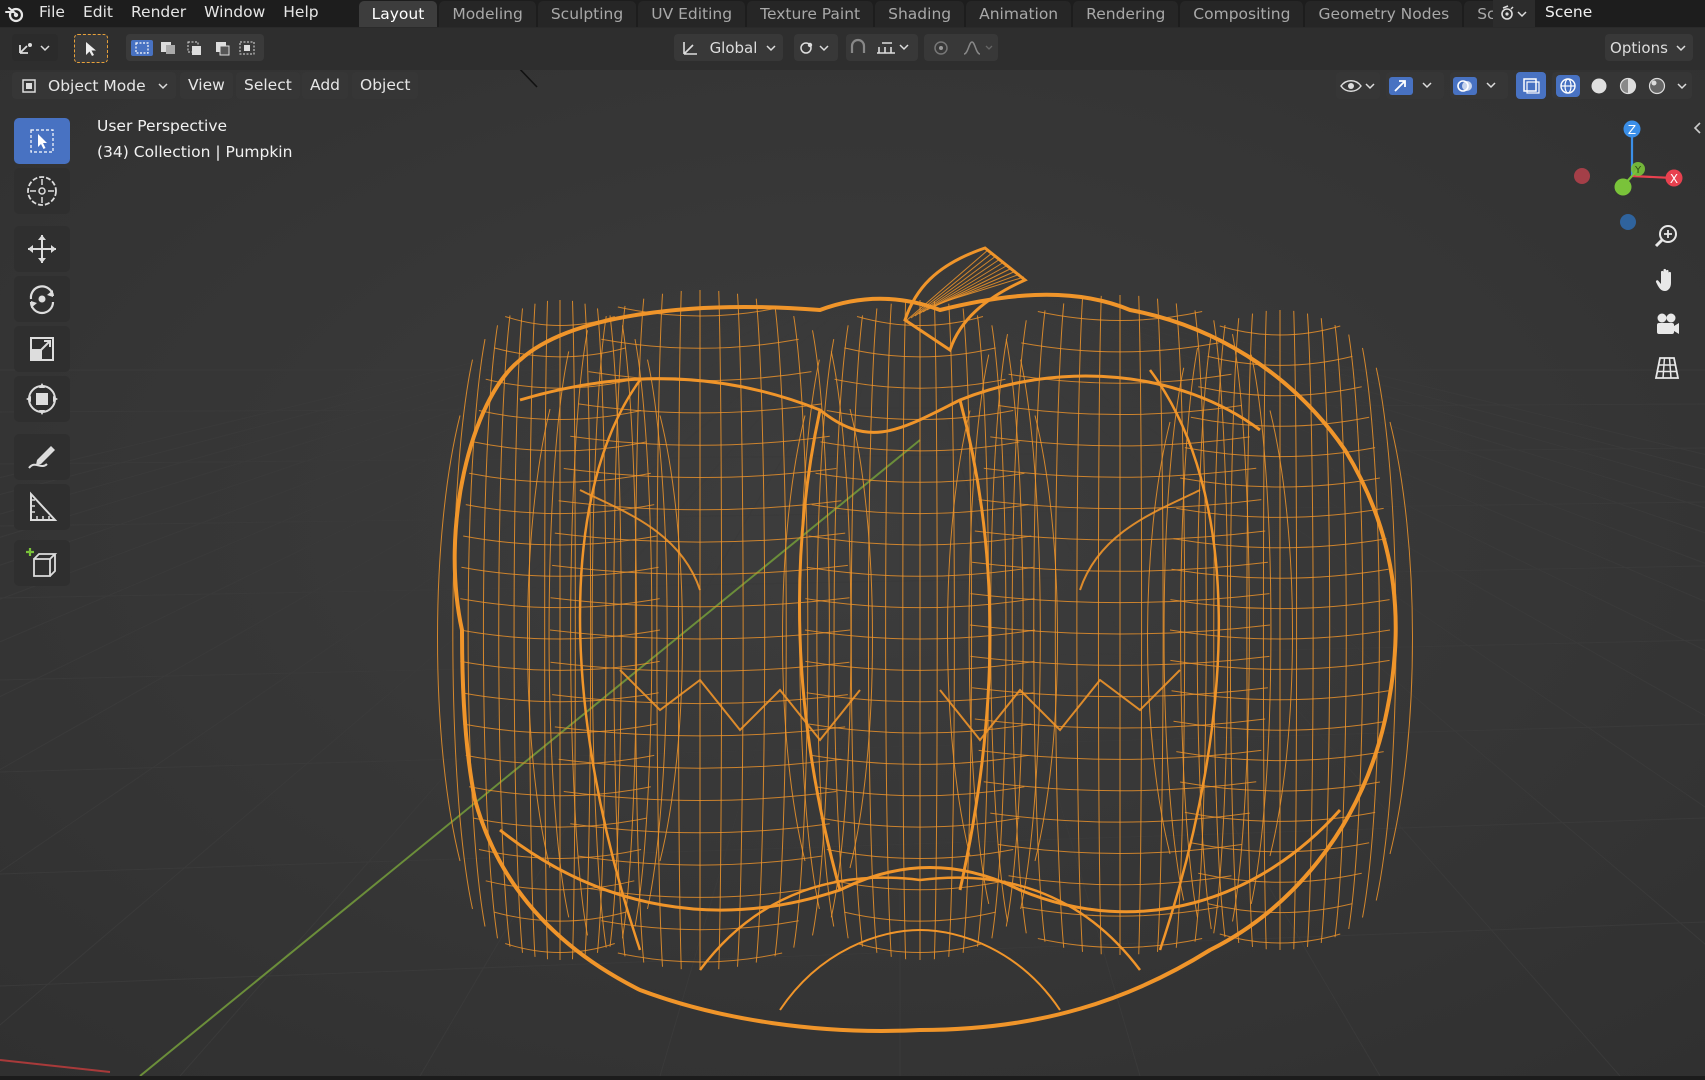  What do you see at coordinates (91, 48) in the screenshot?
I see `select-tool-indicator` at bounding box center [91, 48].